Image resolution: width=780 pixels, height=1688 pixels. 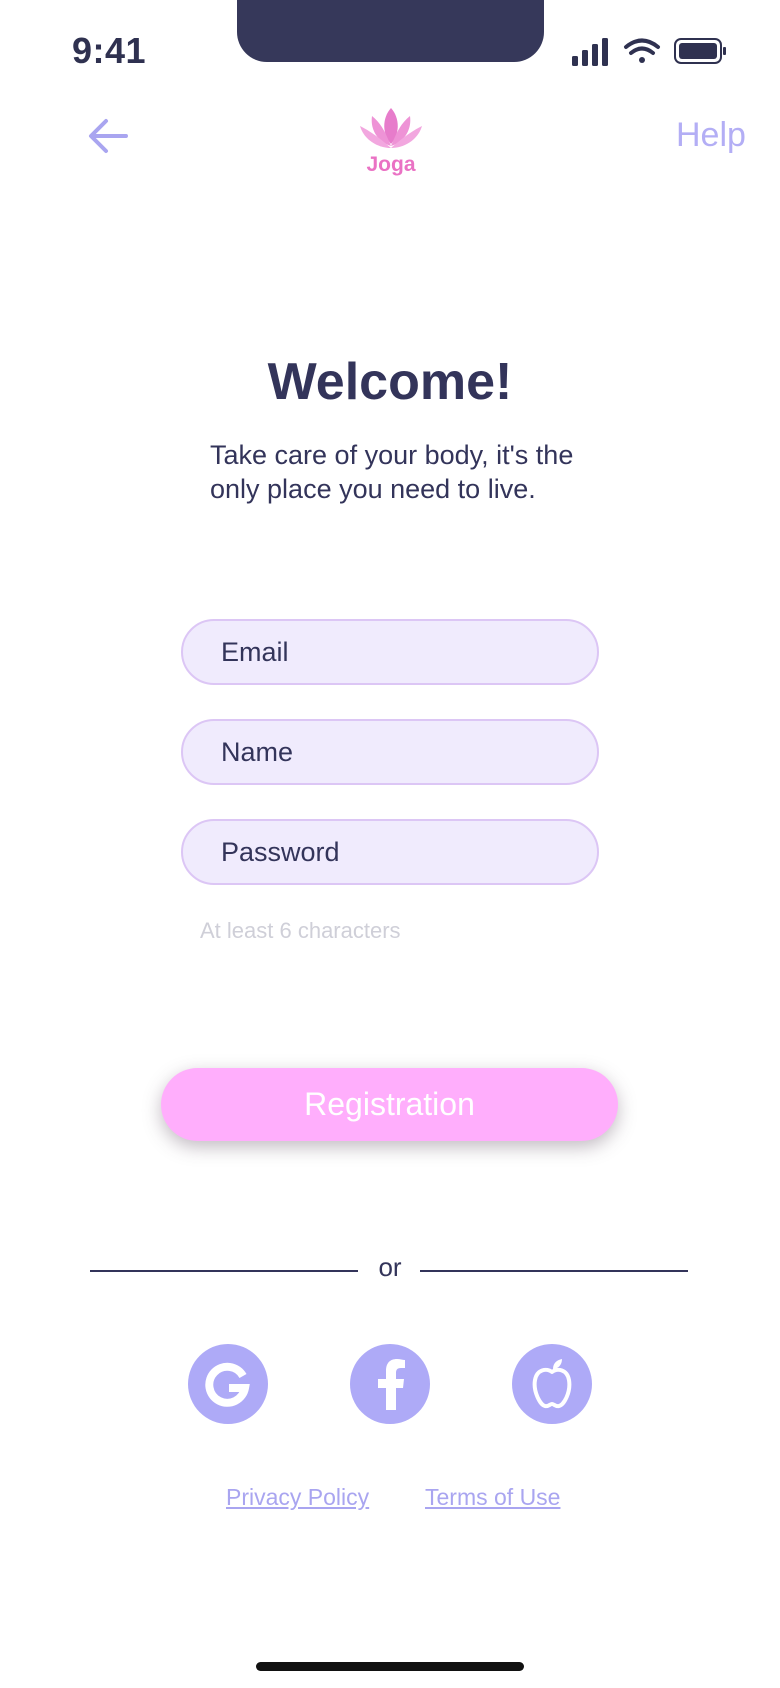 What do you see at coordinates (390, 31) in the screenshot?
I see `camera-notch` at bounding box center [390, 31].